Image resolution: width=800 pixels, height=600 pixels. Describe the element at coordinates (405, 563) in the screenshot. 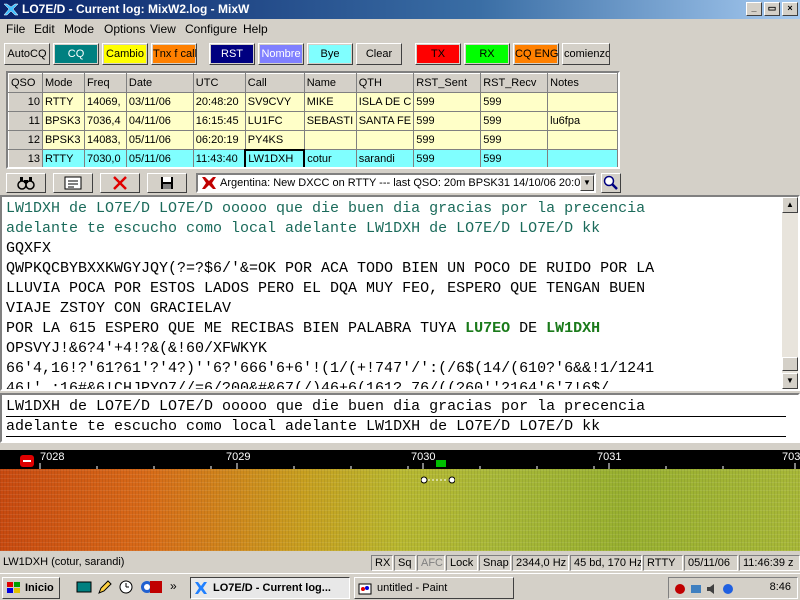

I see `status-squelch: Sq` at that location.